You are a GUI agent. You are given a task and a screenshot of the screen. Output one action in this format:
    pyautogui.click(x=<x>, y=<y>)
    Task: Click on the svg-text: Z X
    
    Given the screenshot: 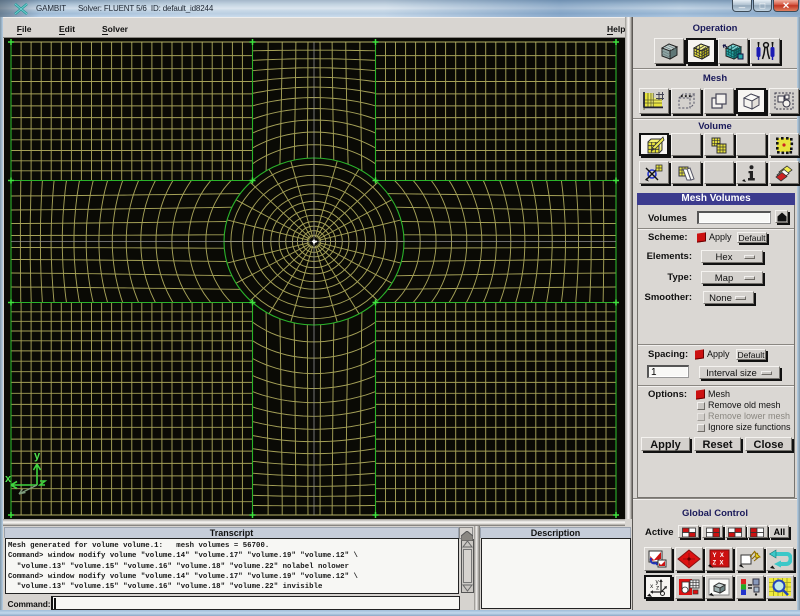 What is the action you would take?
    pyautogui.click(x=718, y=564)
    